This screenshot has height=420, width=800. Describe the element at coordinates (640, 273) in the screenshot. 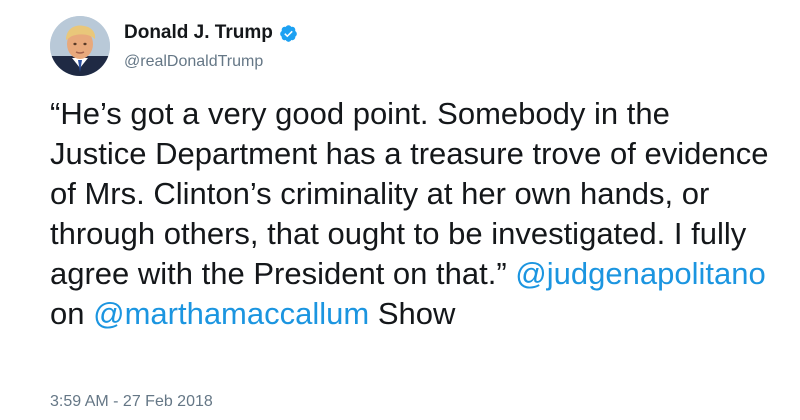

I see `mention-link: @judgenapolitano` at that location.